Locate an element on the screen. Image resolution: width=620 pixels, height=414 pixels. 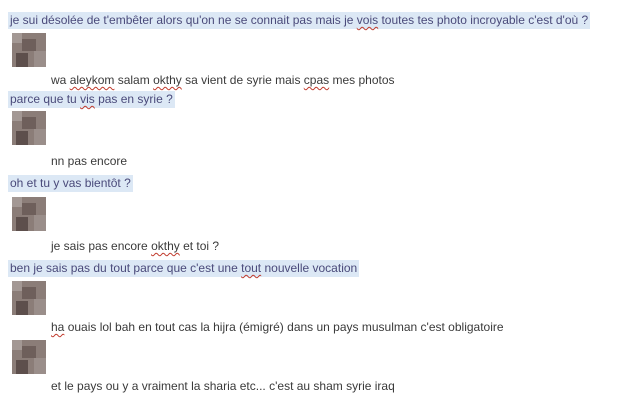
received-message: nn pas encore is located at coordinates (89, 161).